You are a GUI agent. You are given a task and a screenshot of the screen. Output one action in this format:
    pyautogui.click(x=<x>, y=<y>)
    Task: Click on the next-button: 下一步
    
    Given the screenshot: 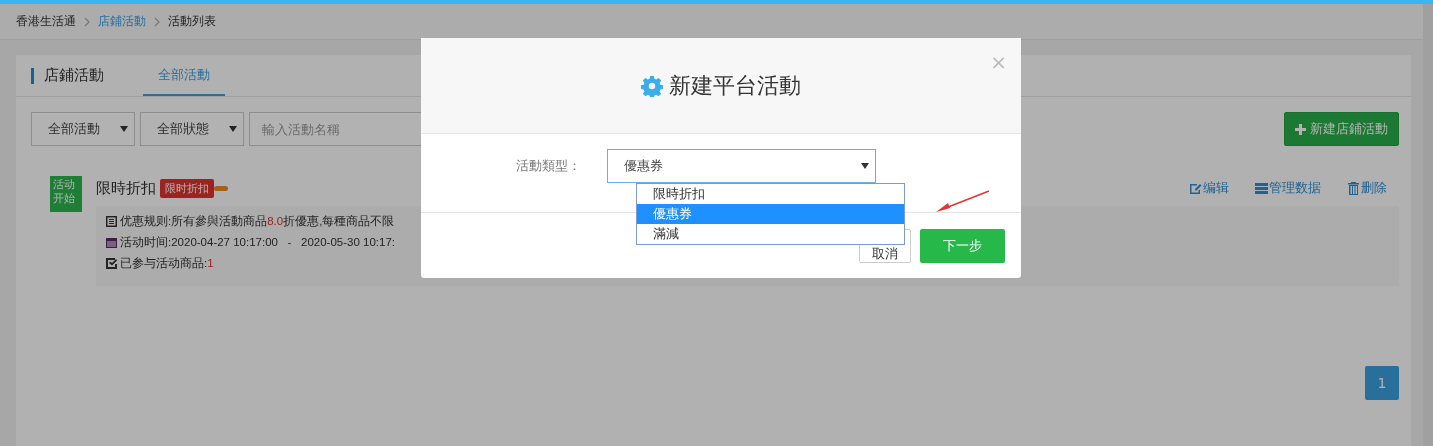 What is the action you would take?
    pyautogui.click(x=962, y=245)
    